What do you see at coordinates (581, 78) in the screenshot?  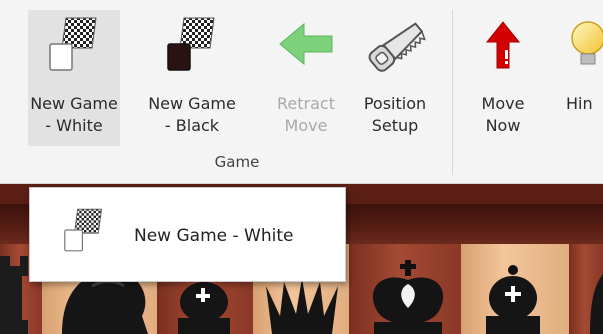 I see `hint-button: Hin` at bounding box center [581, 78].